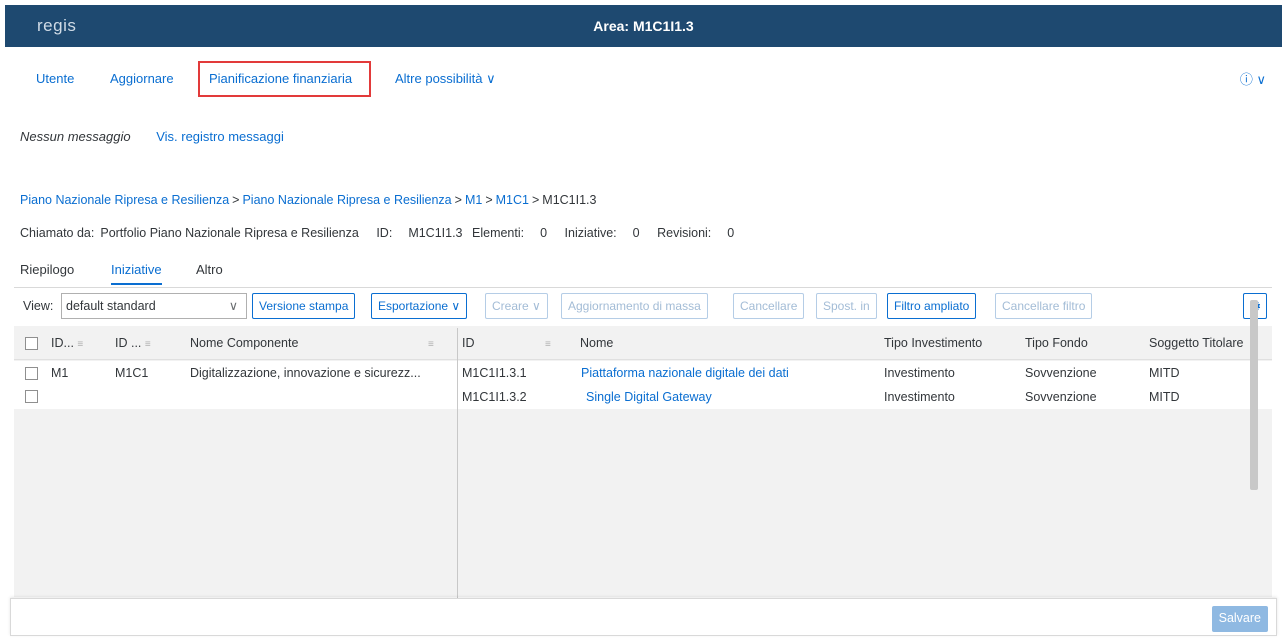  I want to click on save-button: Salvare, so click(1239, 619).